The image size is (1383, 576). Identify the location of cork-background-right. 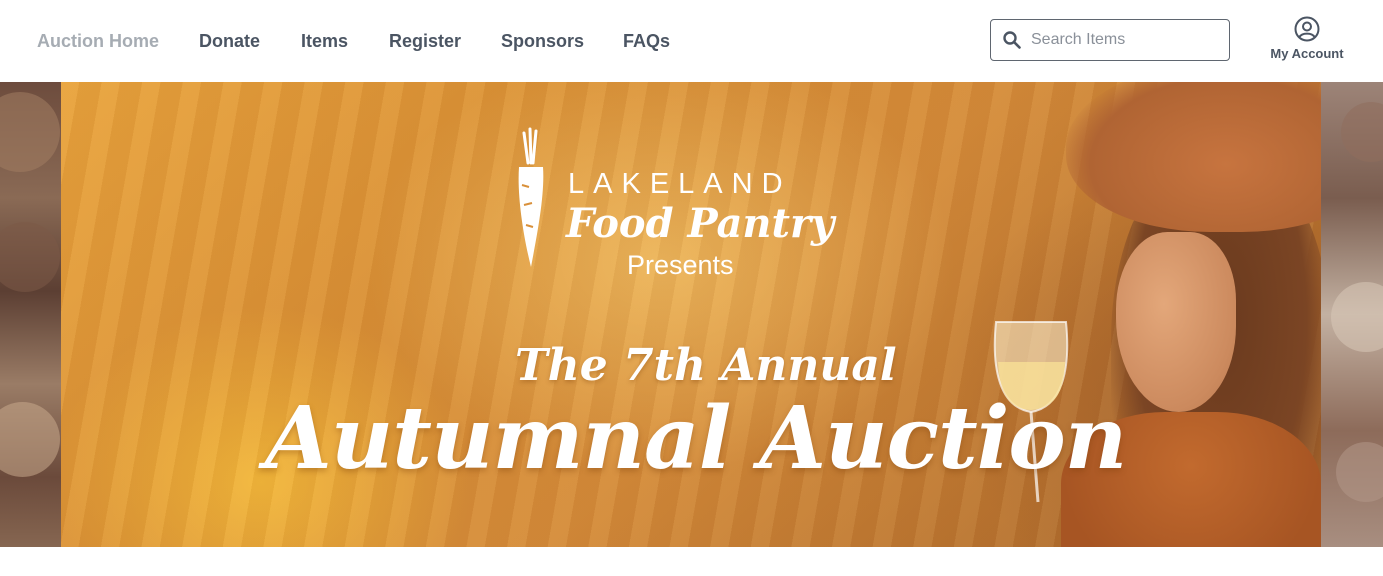
(1352, 314).